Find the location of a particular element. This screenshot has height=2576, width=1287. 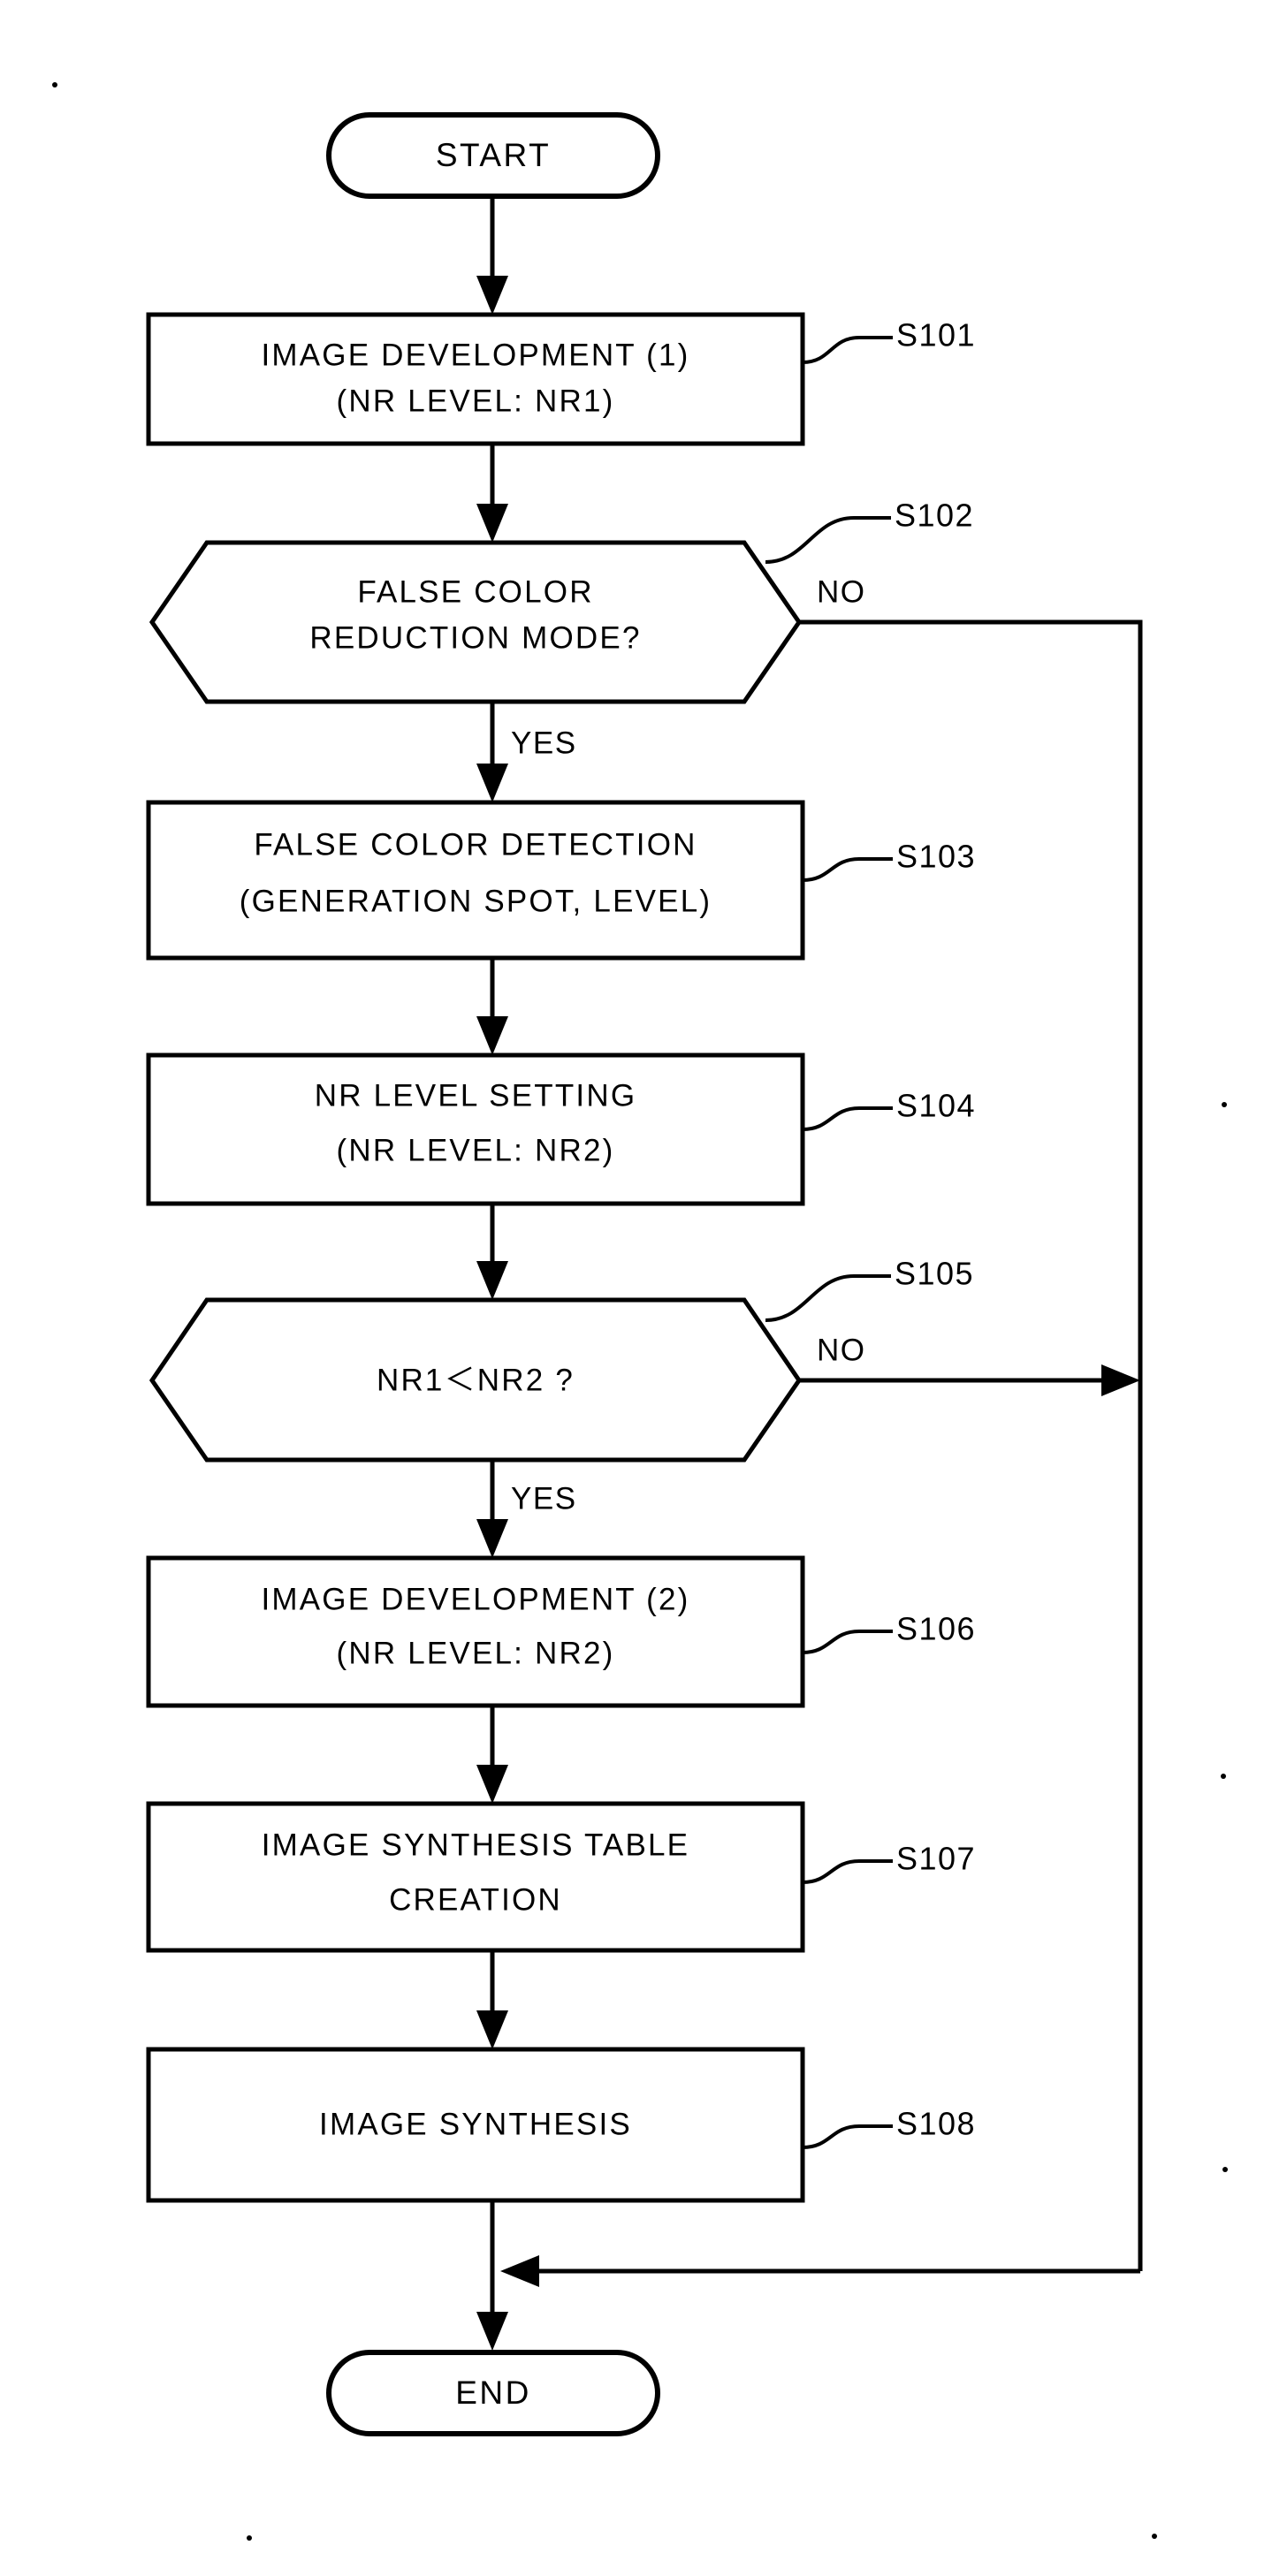

node-s102: FALSE COLOR REDUCTION MODE? is located at coordinates (475, 622).